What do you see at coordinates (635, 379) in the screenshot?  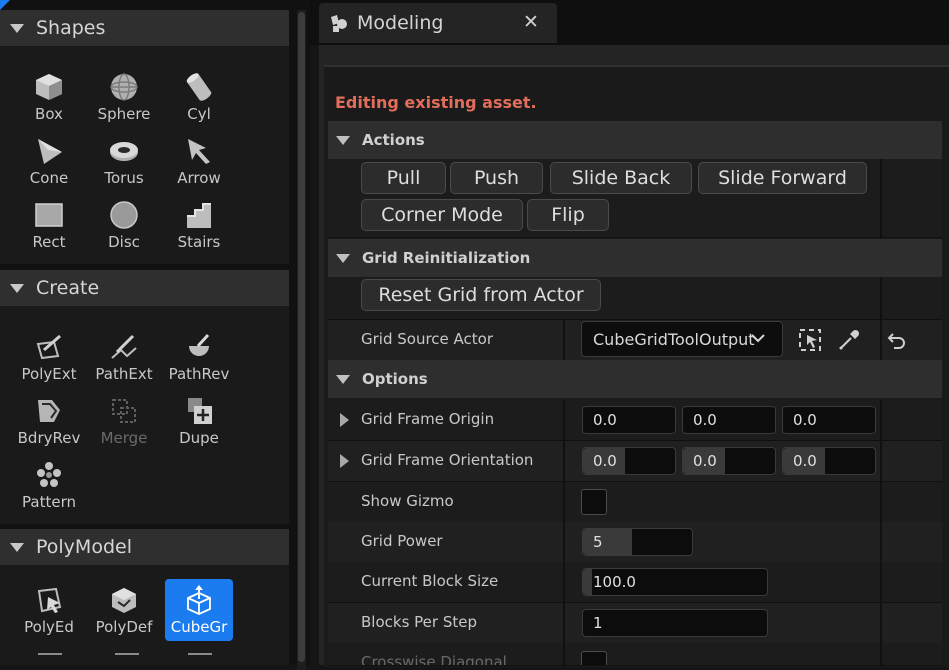 I see `category-options: Options` at bounding box center [635, 379].